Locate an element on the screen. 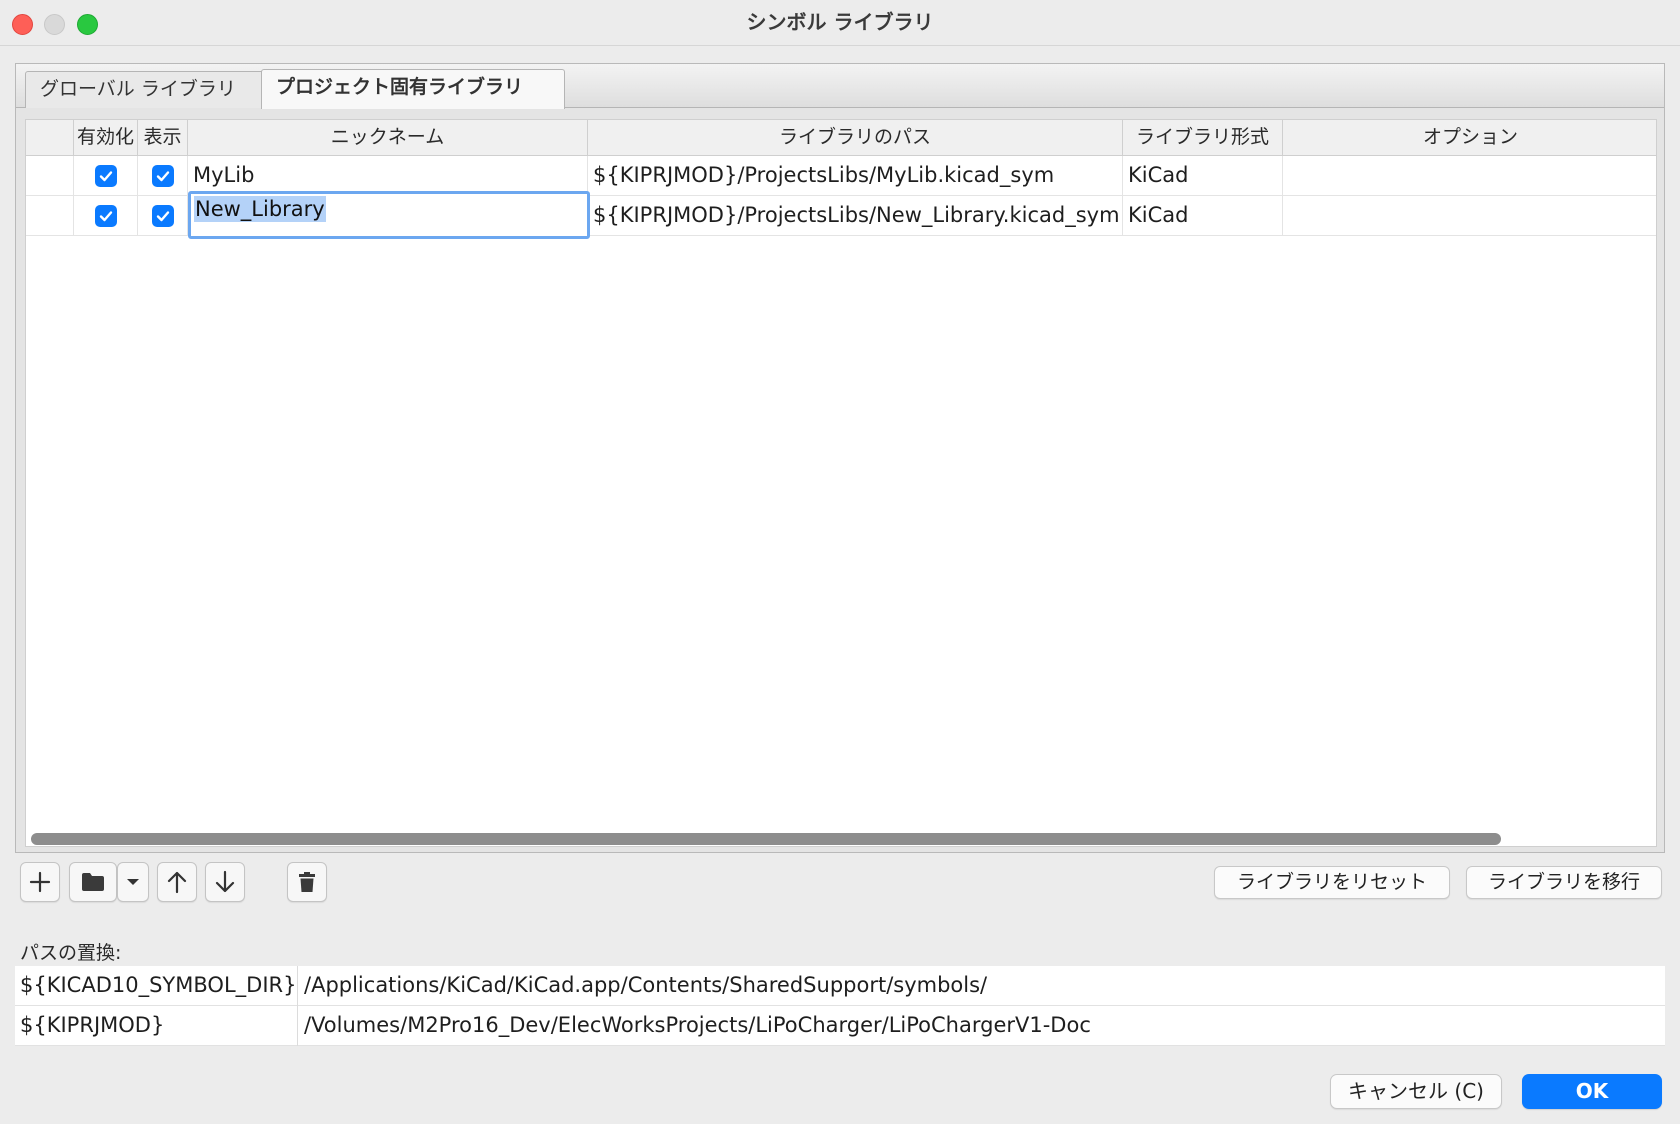 The image size is (1680, 1124). substitution-variable: ${KIPRJMOD} is located at coordinates (156, 1026).